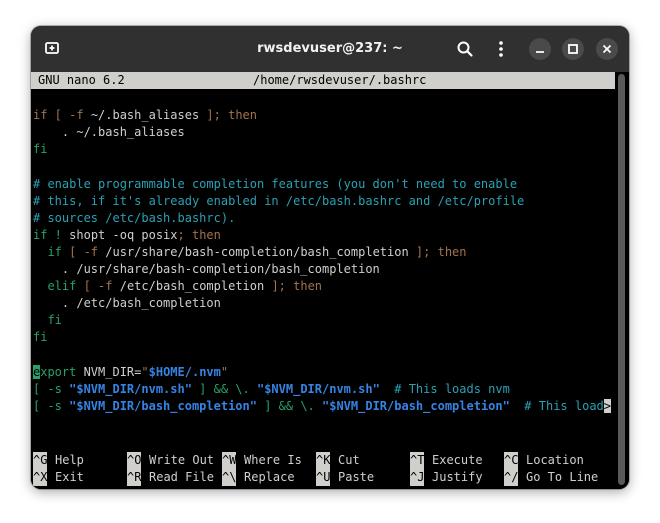 This screenshot has width=660, height=523. Describe the element at coordinates (562, 477) in the screenshot. I see `shortcut-label: Go To Line` at that location.